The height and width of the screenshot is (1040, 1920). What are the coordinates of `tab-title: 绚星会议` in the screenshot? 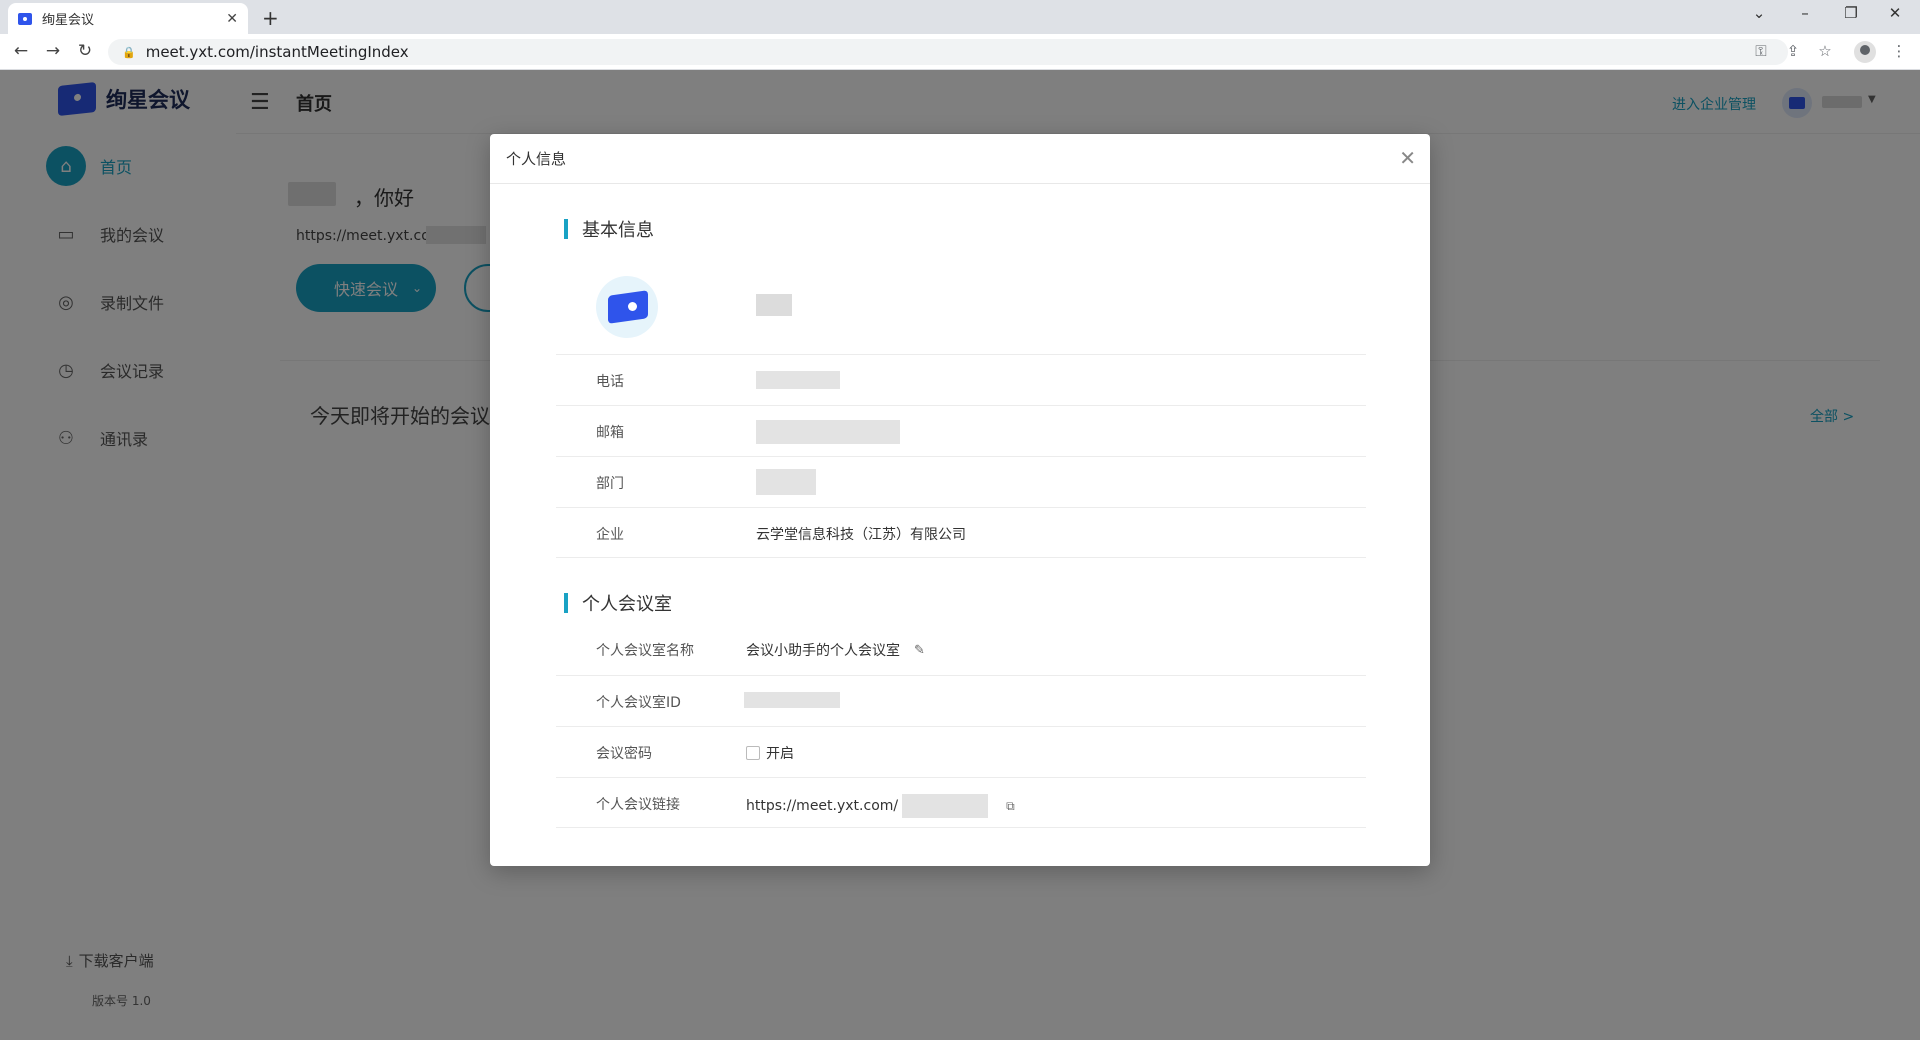 It's located at (68, 20).